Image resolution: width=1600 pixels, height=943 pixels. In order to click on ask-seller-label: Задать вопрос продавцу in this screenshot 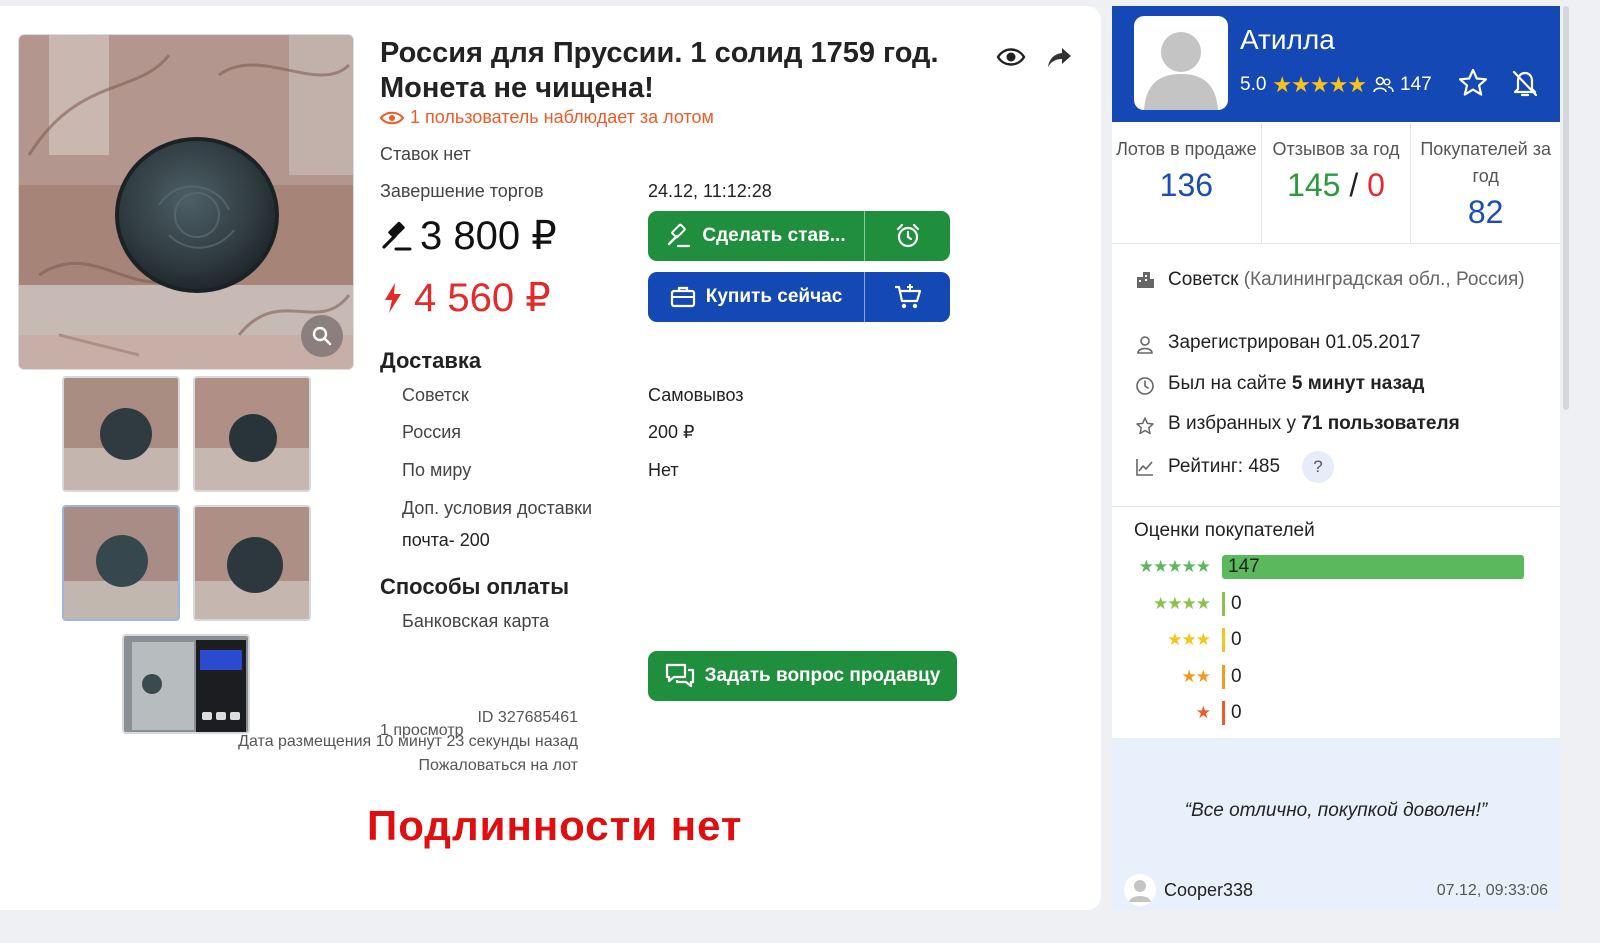, I will do `click(822, 675)`.